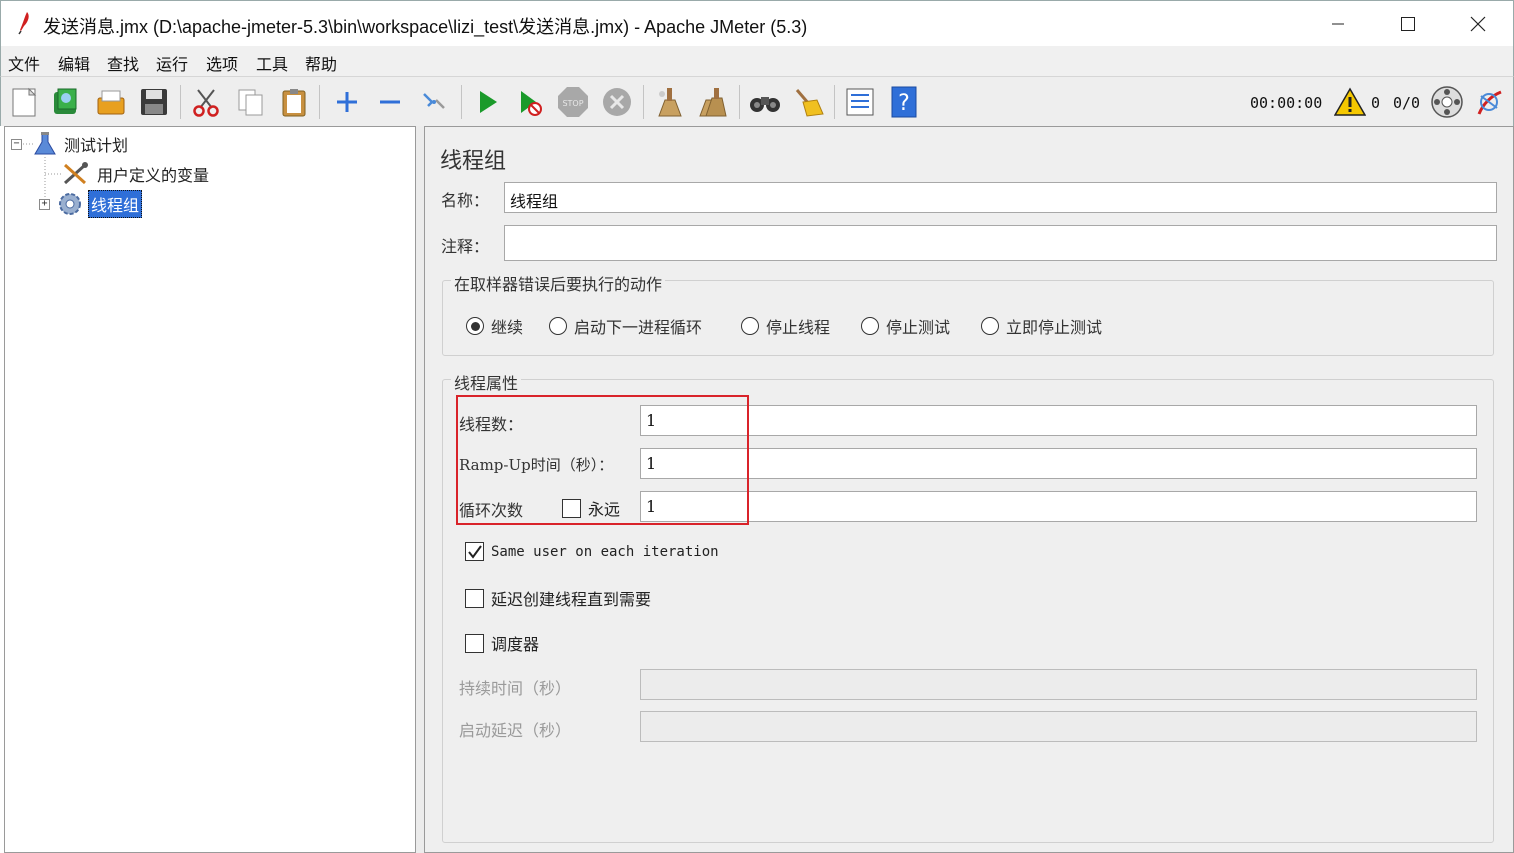  What do you see at coordinates (474, 551) in the screenshot?
I see `check-mark-icon` at bounding box center [474, 551].